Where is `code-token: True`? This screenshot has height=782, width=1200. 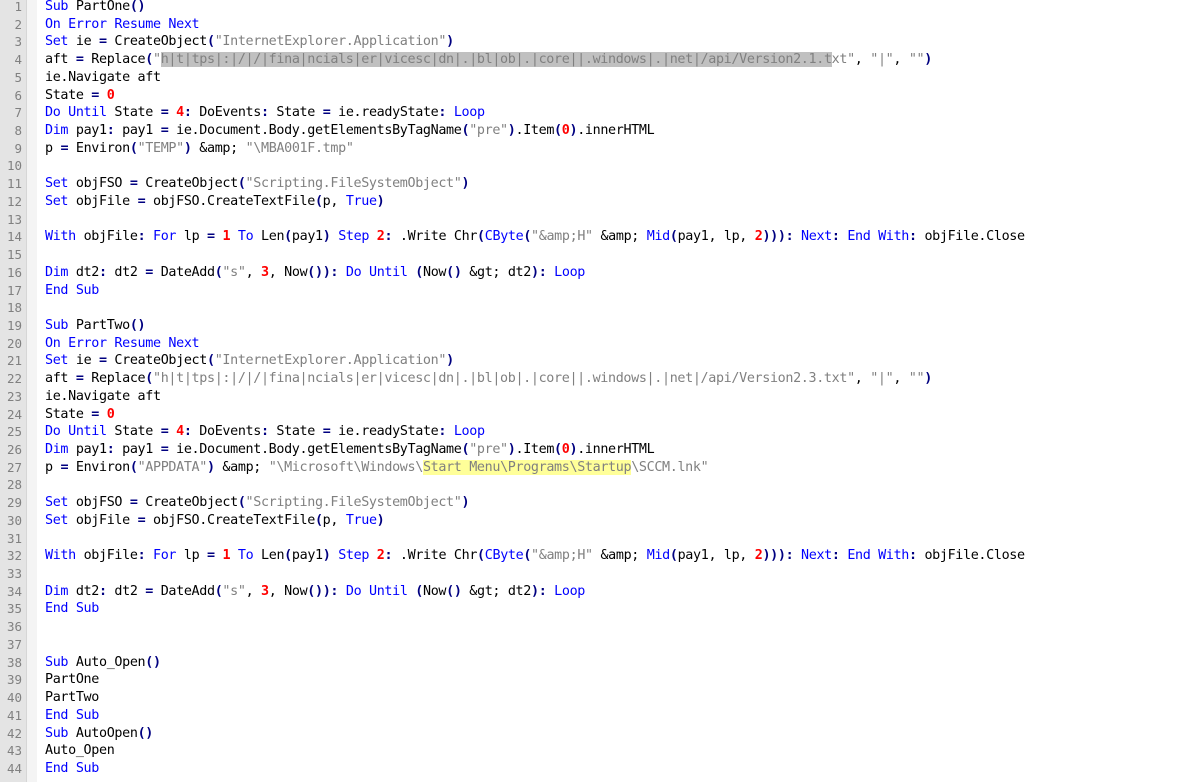 code-token: True is located at coordinates (361, 520).